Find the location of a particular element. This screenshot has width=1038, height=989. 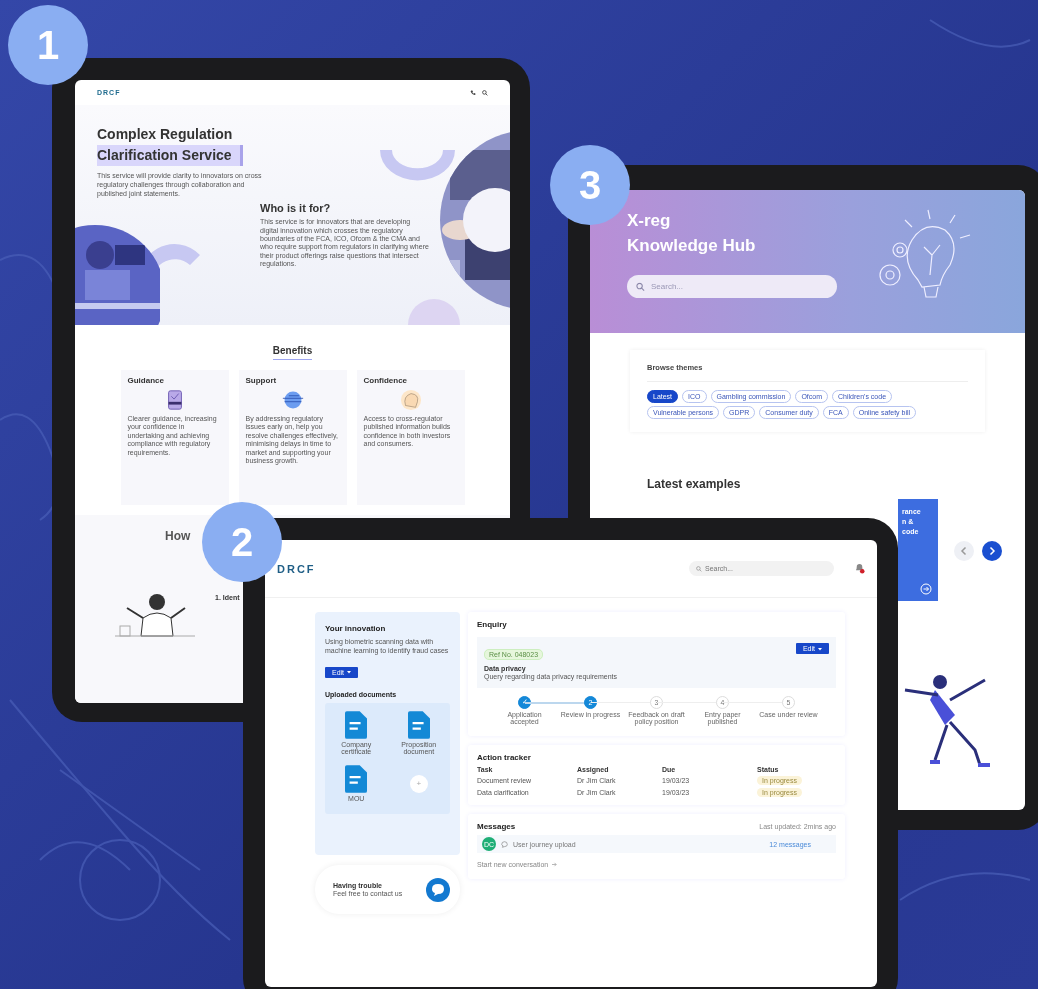

hub-title: Knowledge Hub is located at coordinates (692, 246).